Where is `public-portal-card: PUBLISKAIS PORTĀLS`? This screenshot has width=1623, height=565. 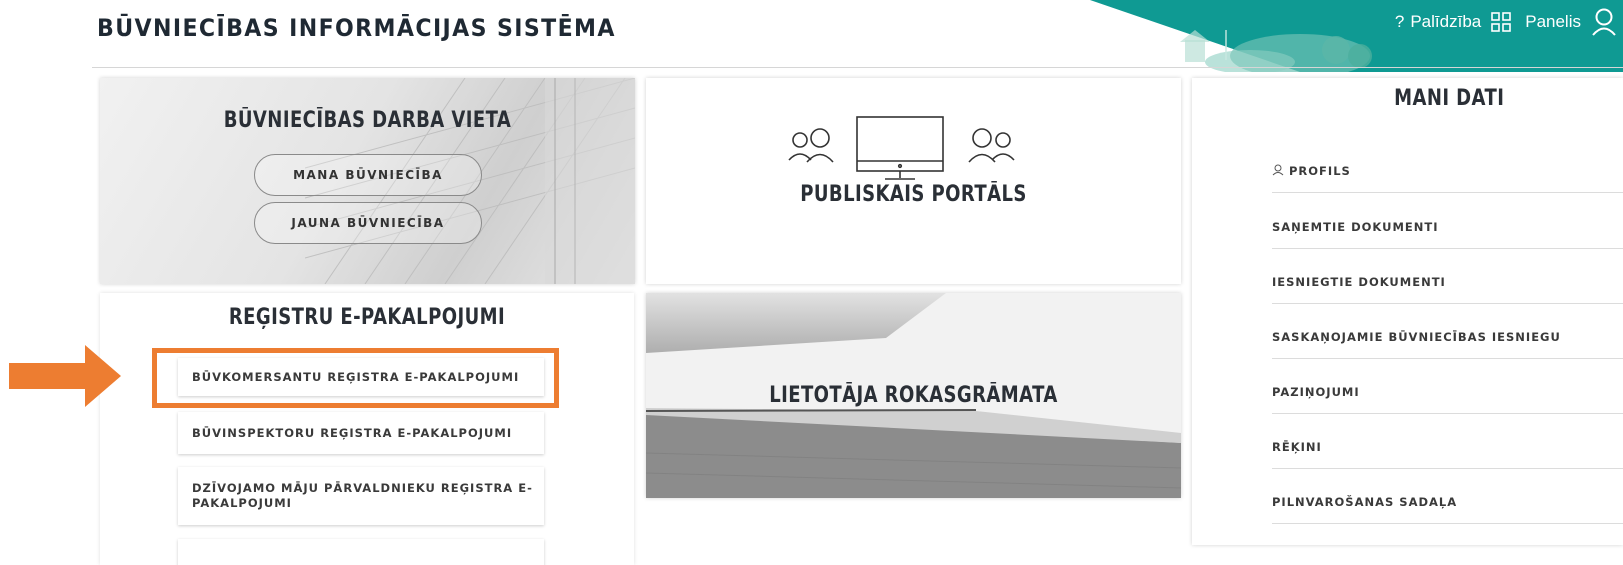
public-portal-card: PUBLISKAIS PORTĀLS is located at coordinates (913, 181).